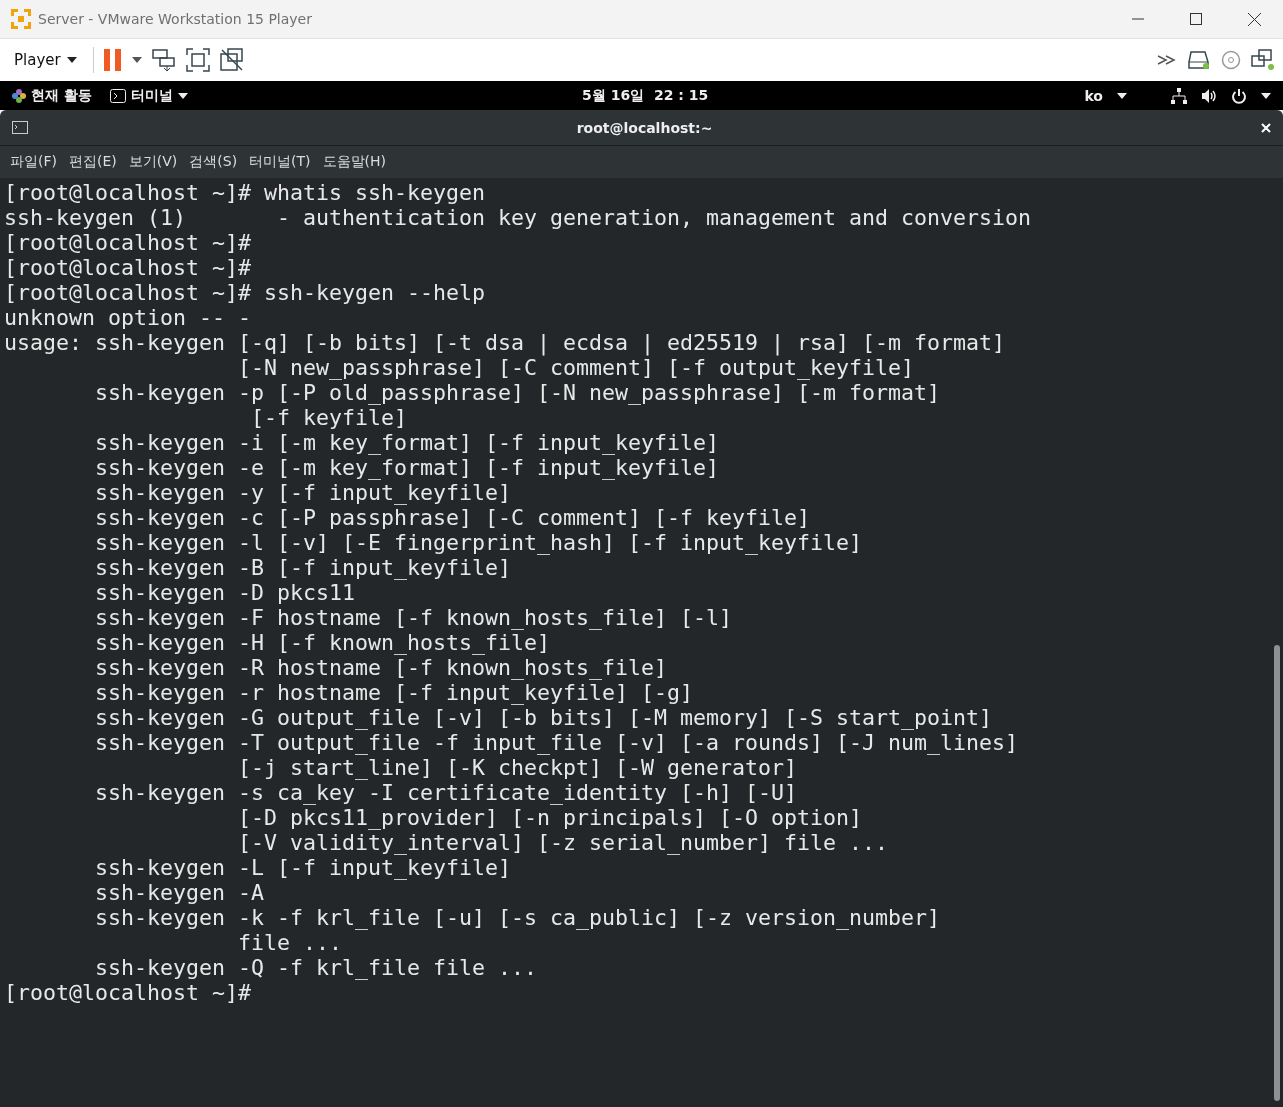 The image size is (1283, 1107). What do you see at coordinates (280, 162) in the screenshot?
I see `menu-item: 터미널(T)` at bounding box center [280, 162].